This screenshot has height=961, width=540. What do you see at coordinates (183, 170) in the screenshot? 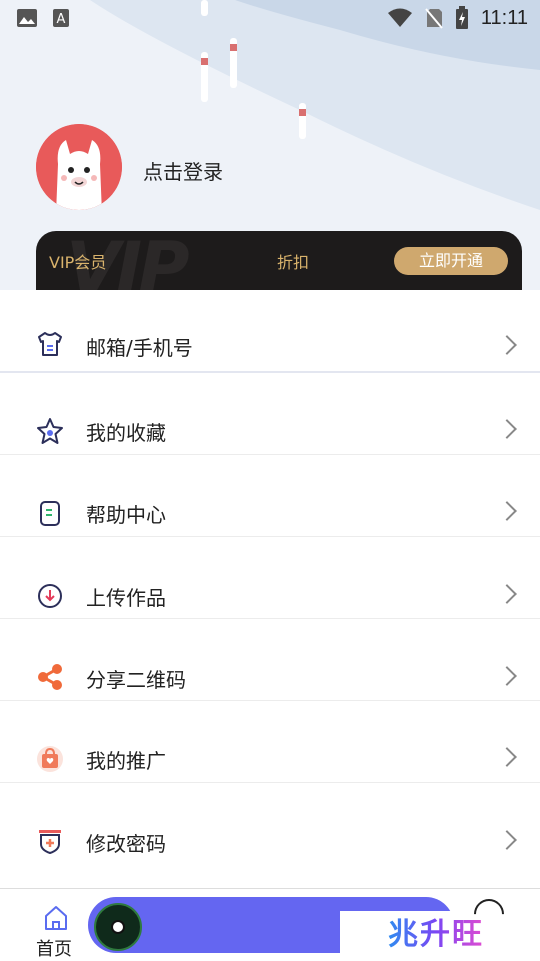
I see `login-link: 点击登录` at bounding box center [183, 170].